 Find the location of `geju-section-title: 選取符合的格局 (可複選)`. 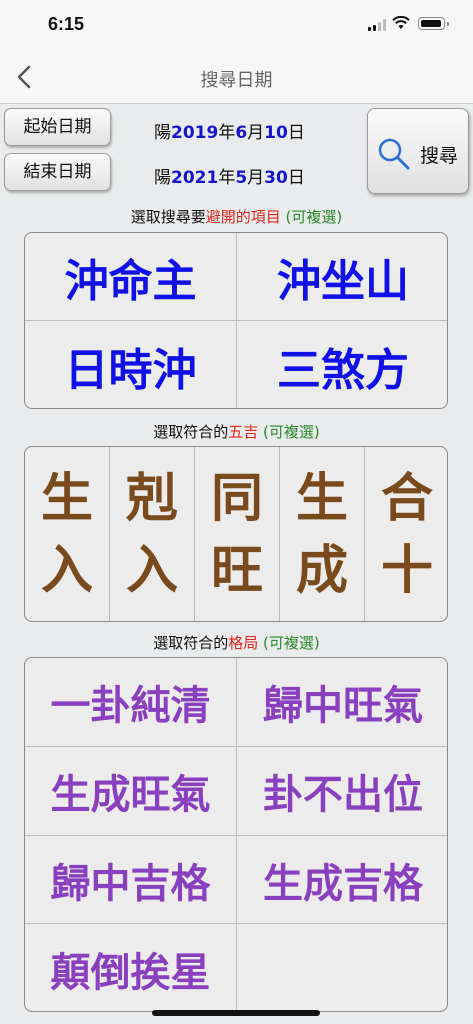

geju-section-title: 選取符合的格局 (可複選) is located at coordinates (236, 643).